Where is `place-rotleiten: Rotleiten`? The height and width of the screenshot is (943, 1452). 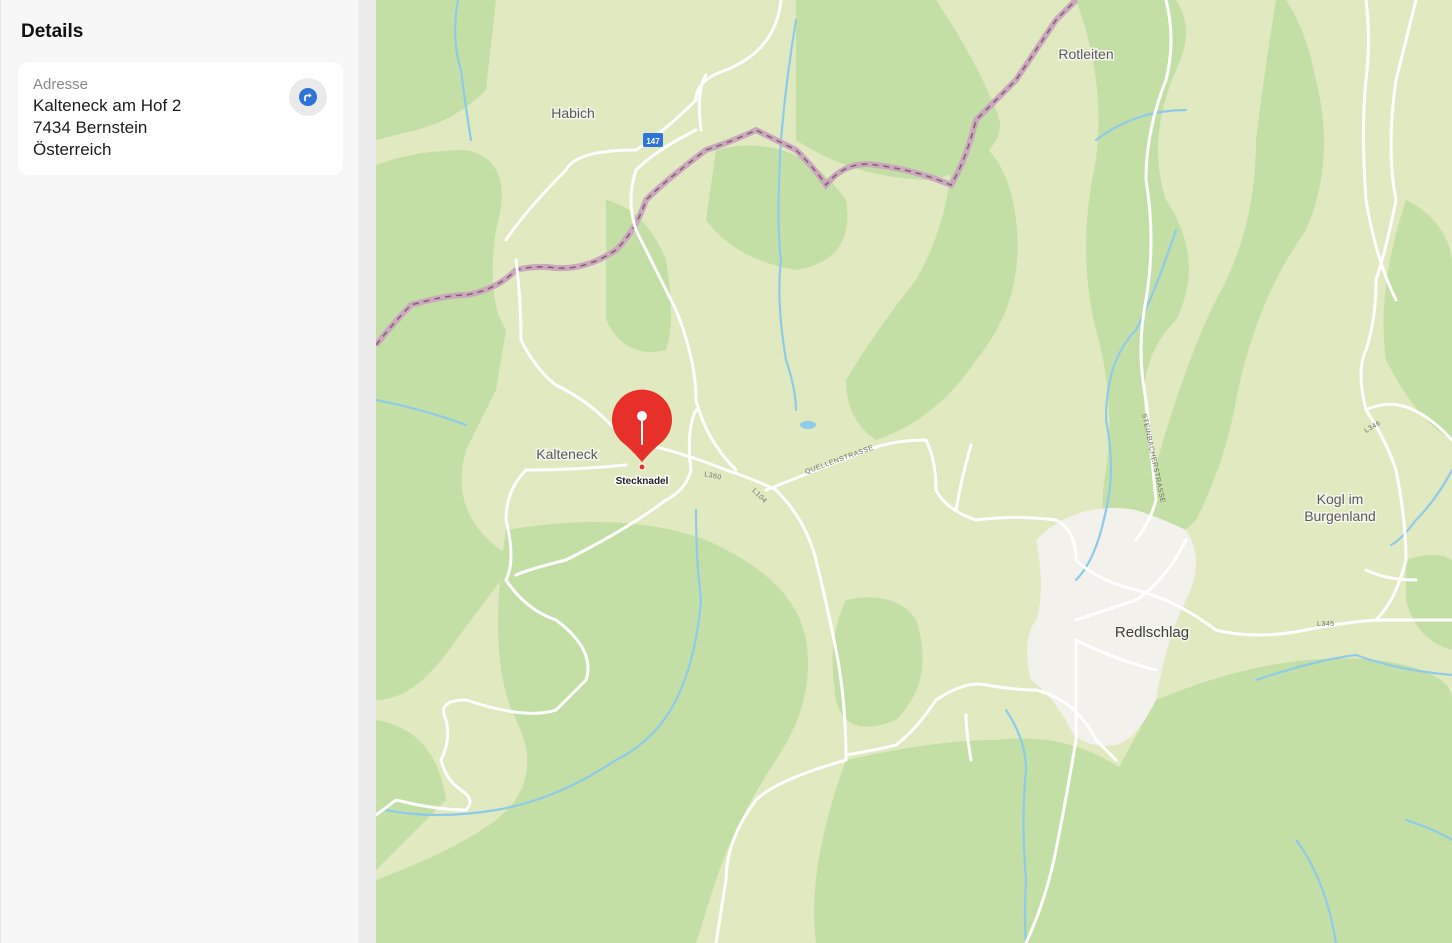 place-rotleiten: Rotleiten is located at coordinates (1086, 54).